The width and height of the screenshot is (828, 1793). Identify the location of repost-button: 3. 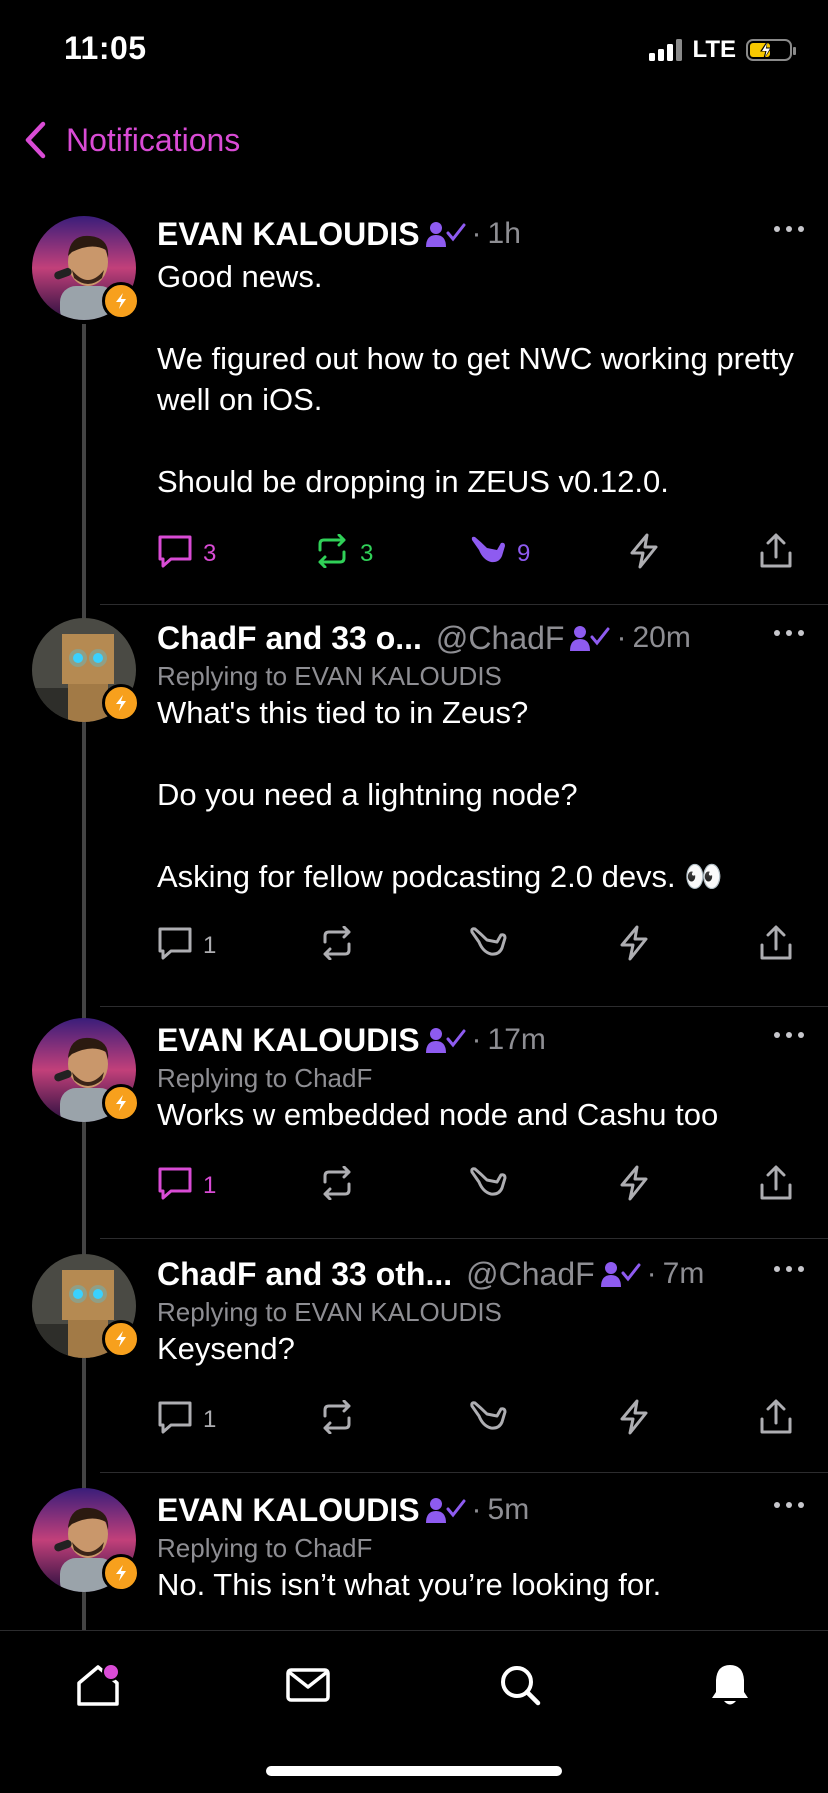
(344, 554).